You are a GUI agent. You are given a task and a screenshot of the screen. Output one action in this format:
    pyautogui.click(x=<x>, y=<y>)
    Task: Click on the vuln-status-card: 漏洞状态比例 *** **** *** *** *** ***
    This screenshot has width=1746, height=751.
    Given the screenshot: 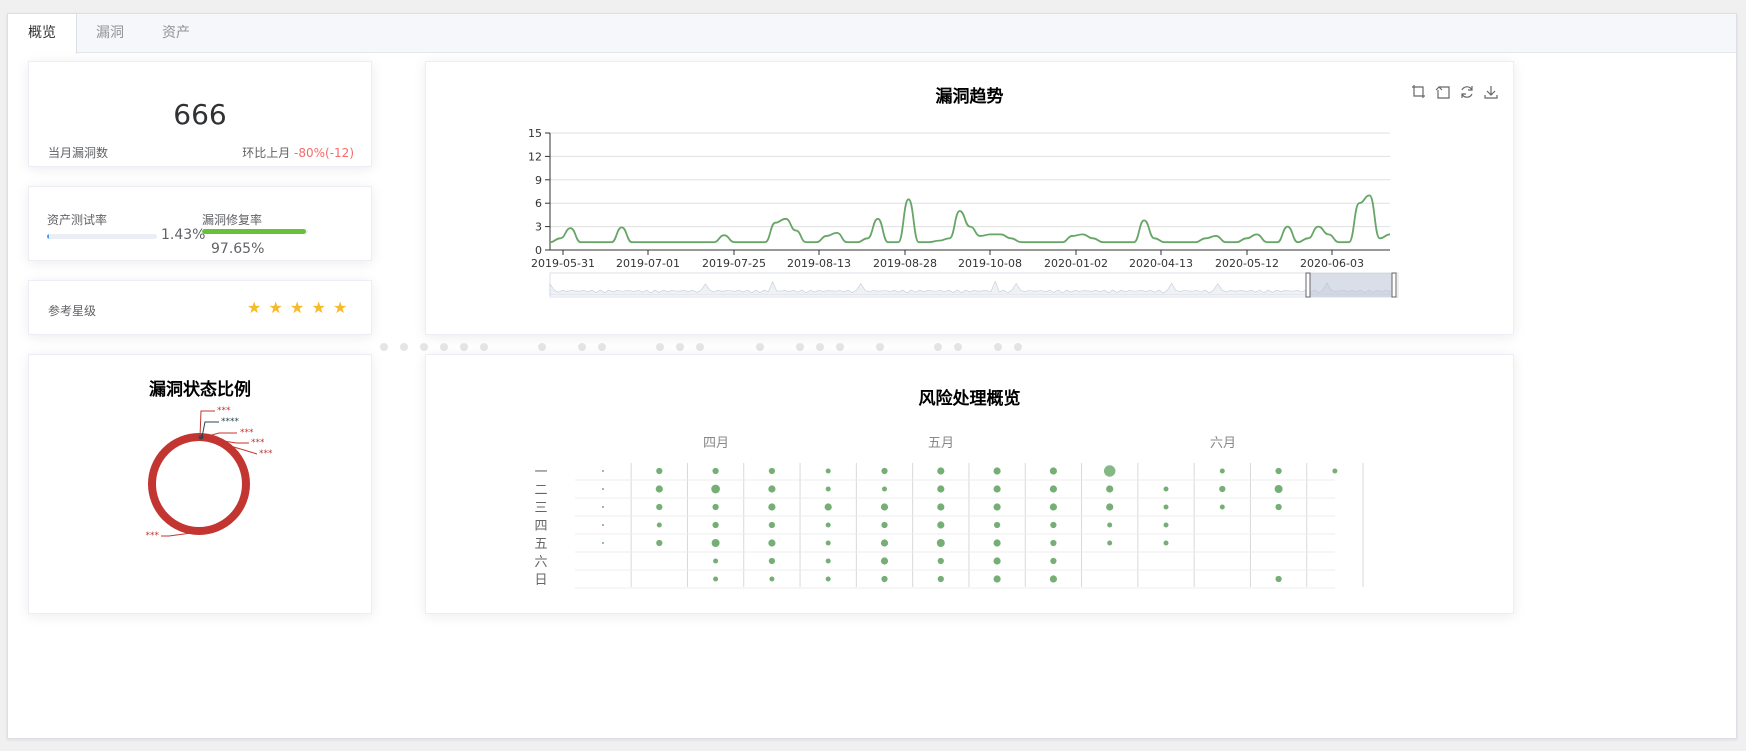 What is the action you would take?
    pyautogui.click(x=200, y=484)
    